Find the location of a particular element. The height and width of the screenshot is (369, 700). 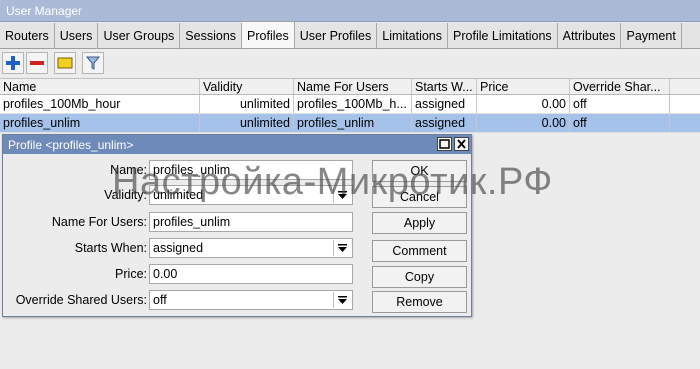

window-title: User Manager is located at coordinates (44, 11).